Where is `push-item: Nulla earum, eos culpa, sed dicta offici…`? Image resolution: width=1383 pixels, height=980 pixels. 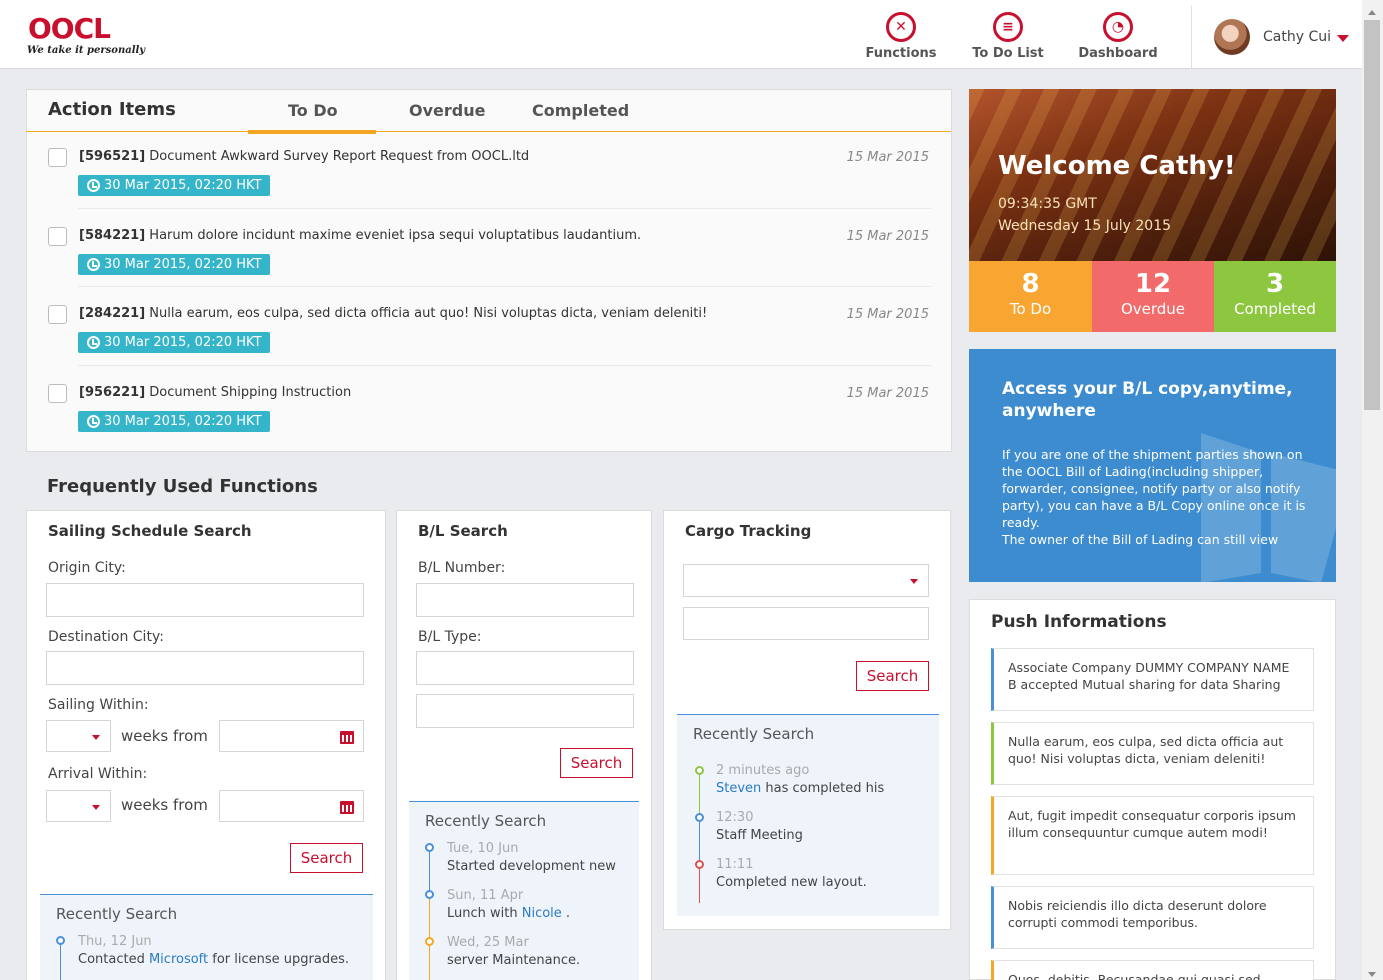 push-item: Nulla earum, eos culpa, sed dicta offici… is located at coordinates (1152, 753).